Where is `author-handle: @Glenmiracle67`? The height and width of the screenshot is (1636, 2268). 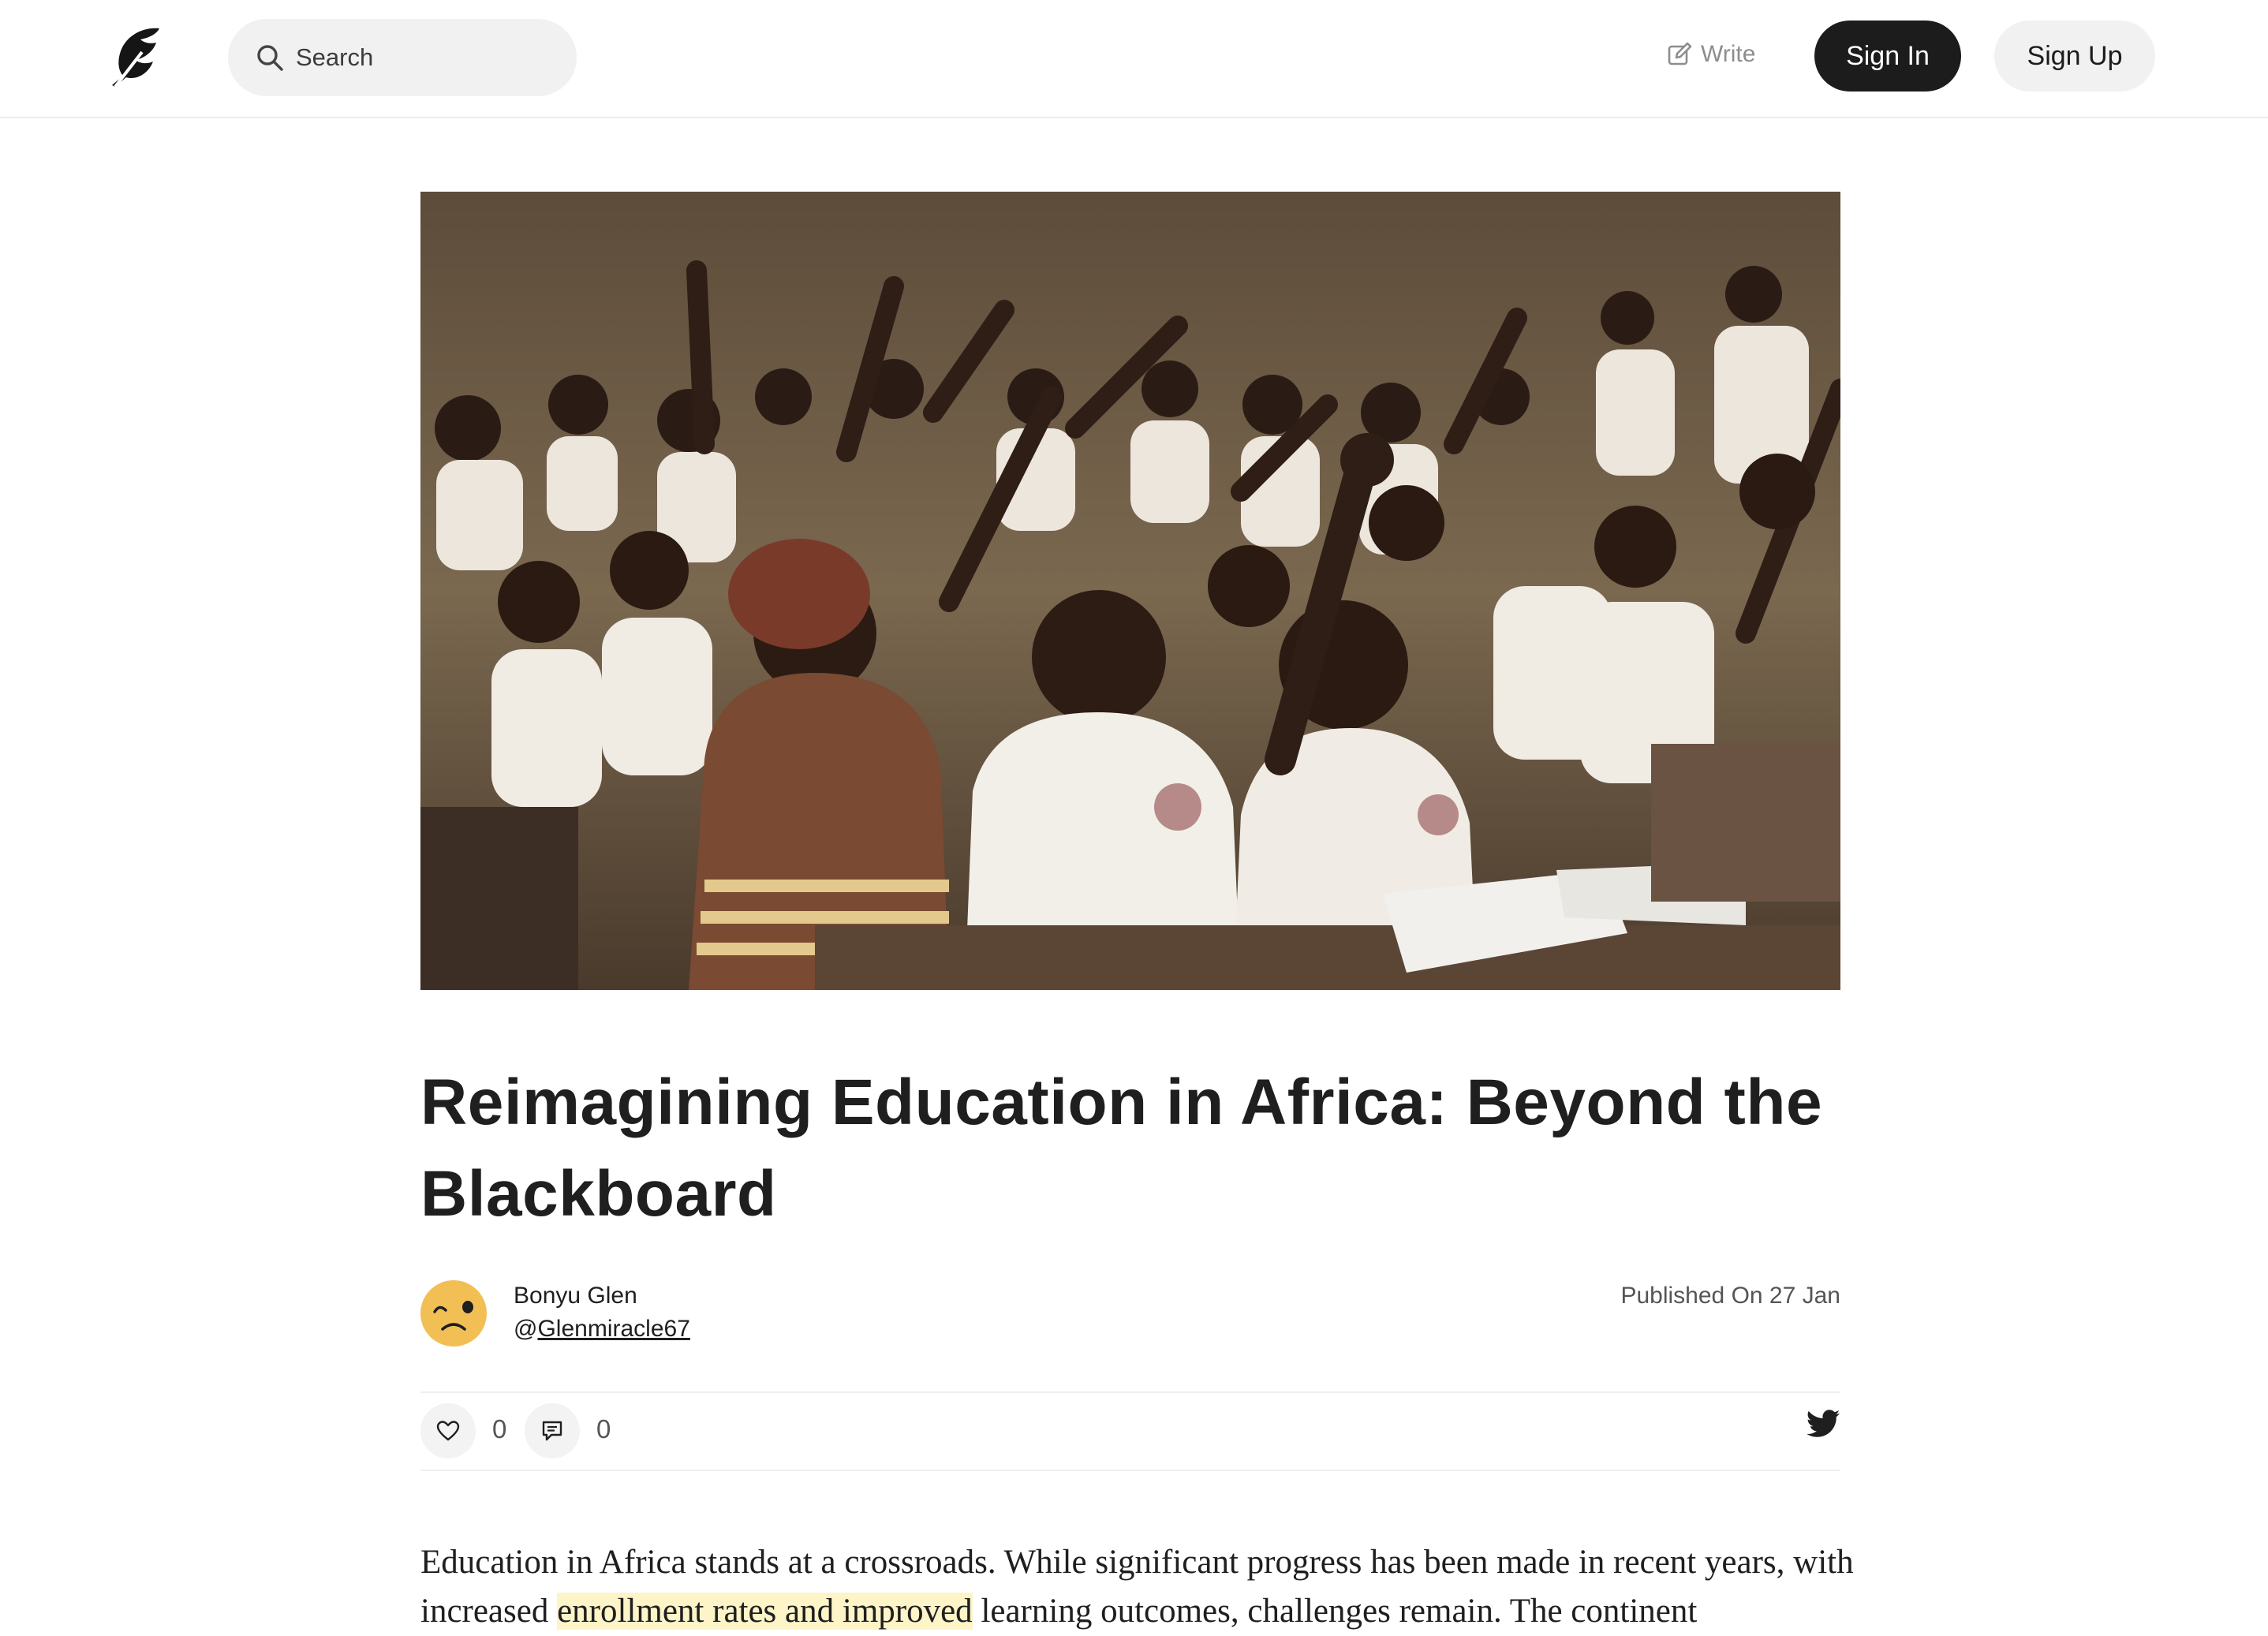 author-handle: @Glenmiracle67 is located at coordinates (602, 1329).